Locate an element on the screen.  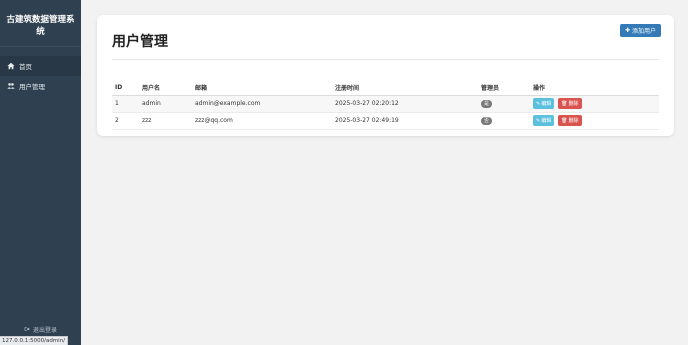
cell-username: admin is located at coordinates (165, 104).